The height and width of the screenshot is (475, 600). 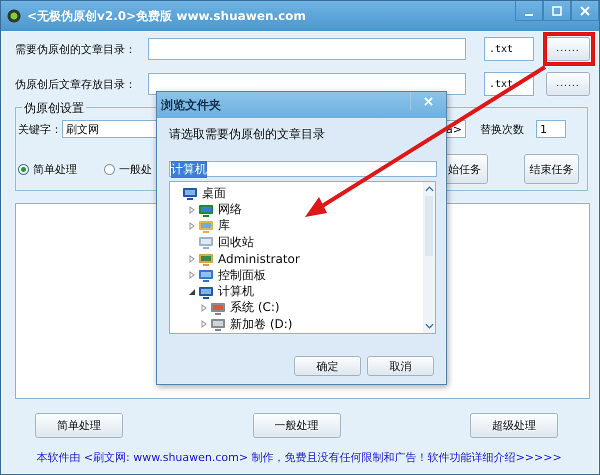 I want to click on dialog-title: 浏览文件夹, so click(x=191, y=105).